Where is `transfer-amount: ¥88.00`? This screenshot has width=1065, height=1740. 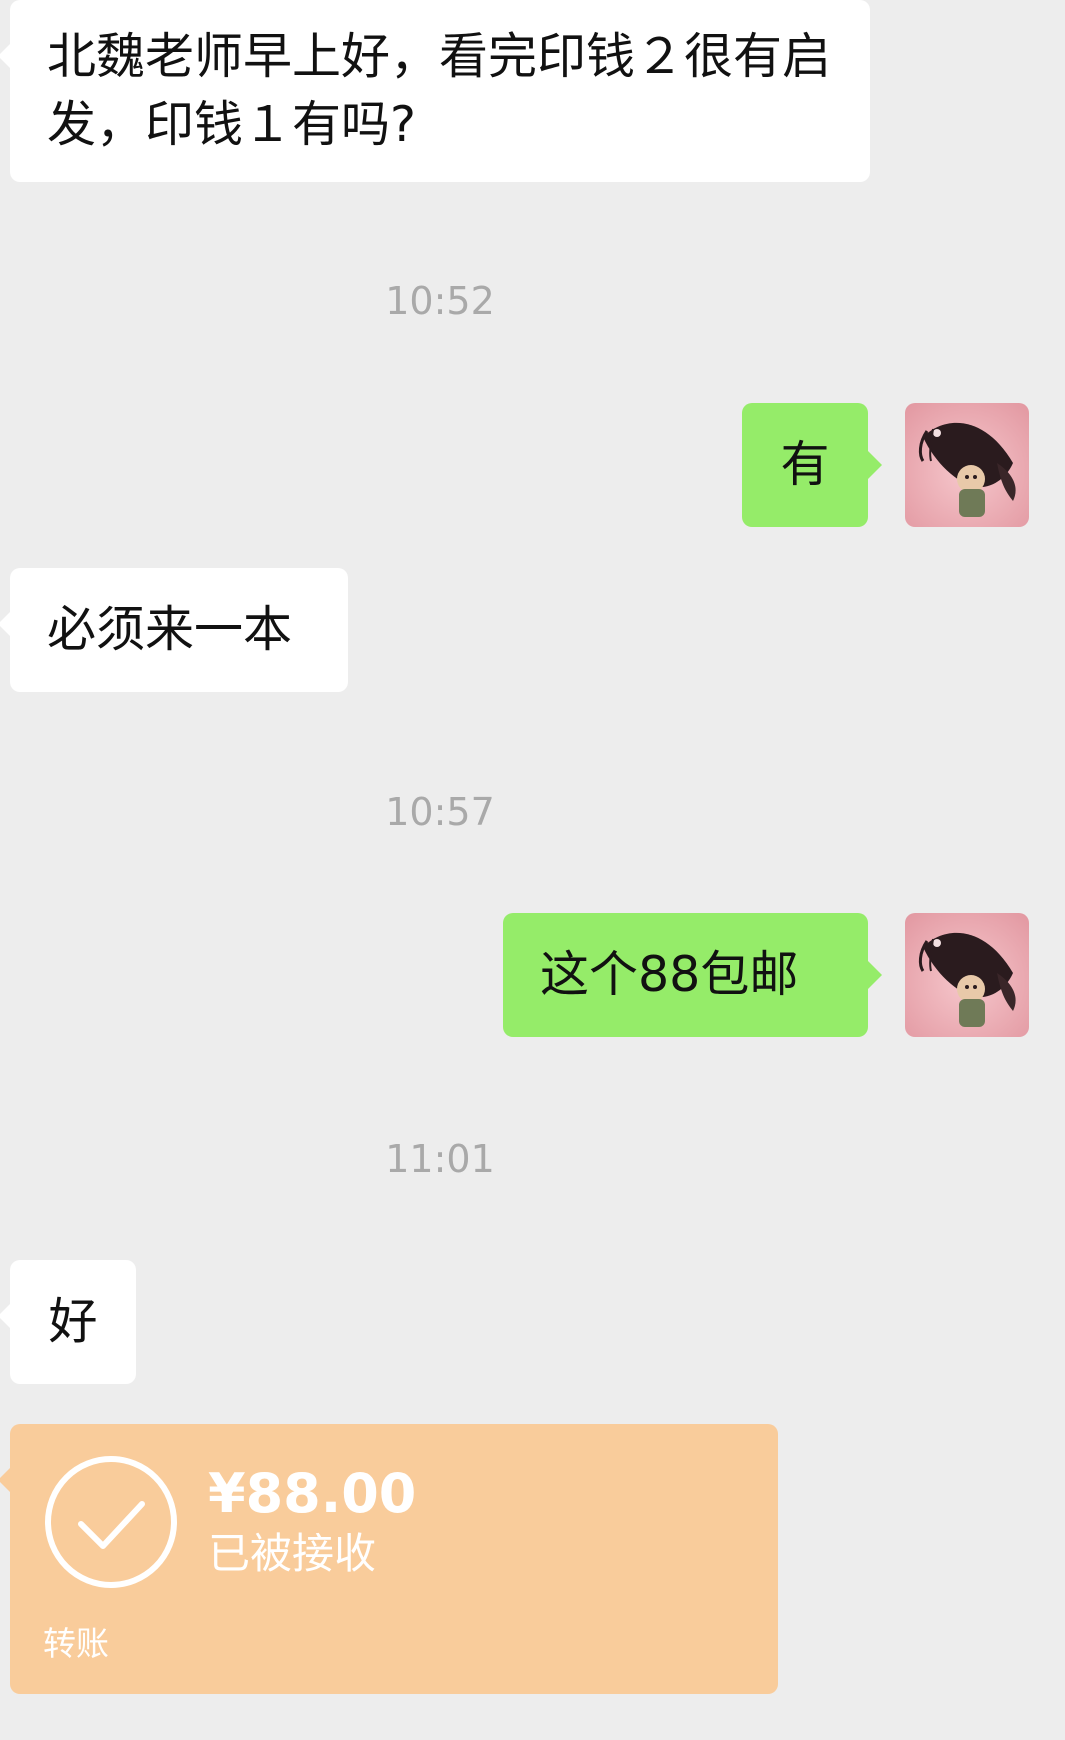 transfer-amount: ¥88.00 is located at coordinates (312, 1493).